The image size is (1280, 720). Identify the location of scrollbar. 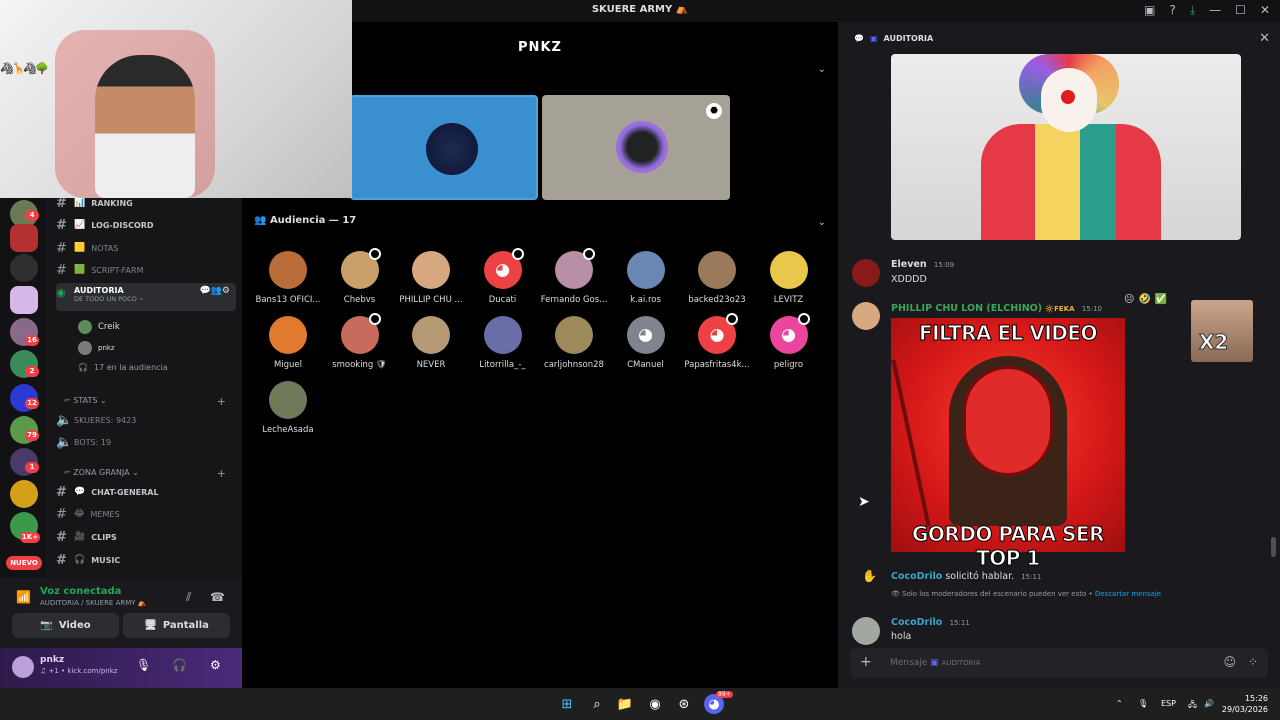
(1273, 547).